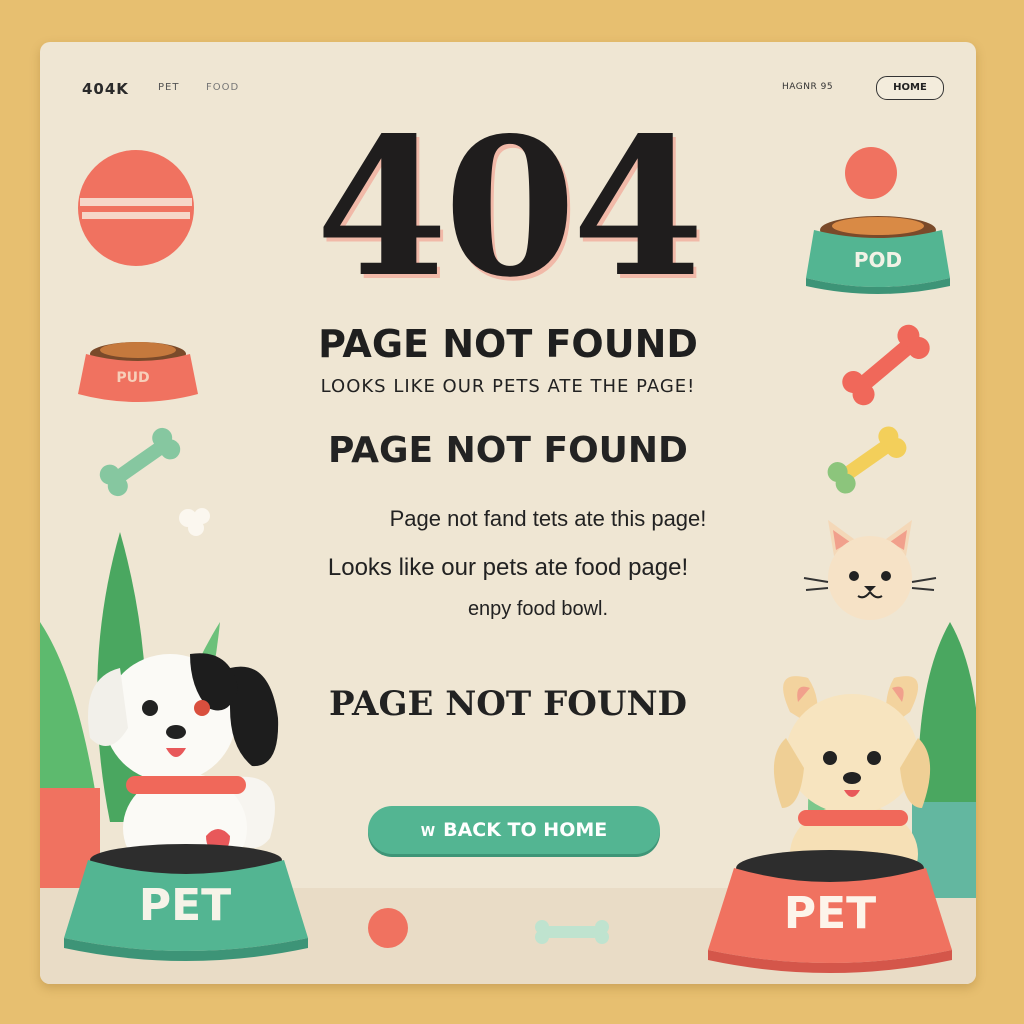  Describe the element at coordinates (136, 208) in the screenshot. I see `ball-icon` at that location.